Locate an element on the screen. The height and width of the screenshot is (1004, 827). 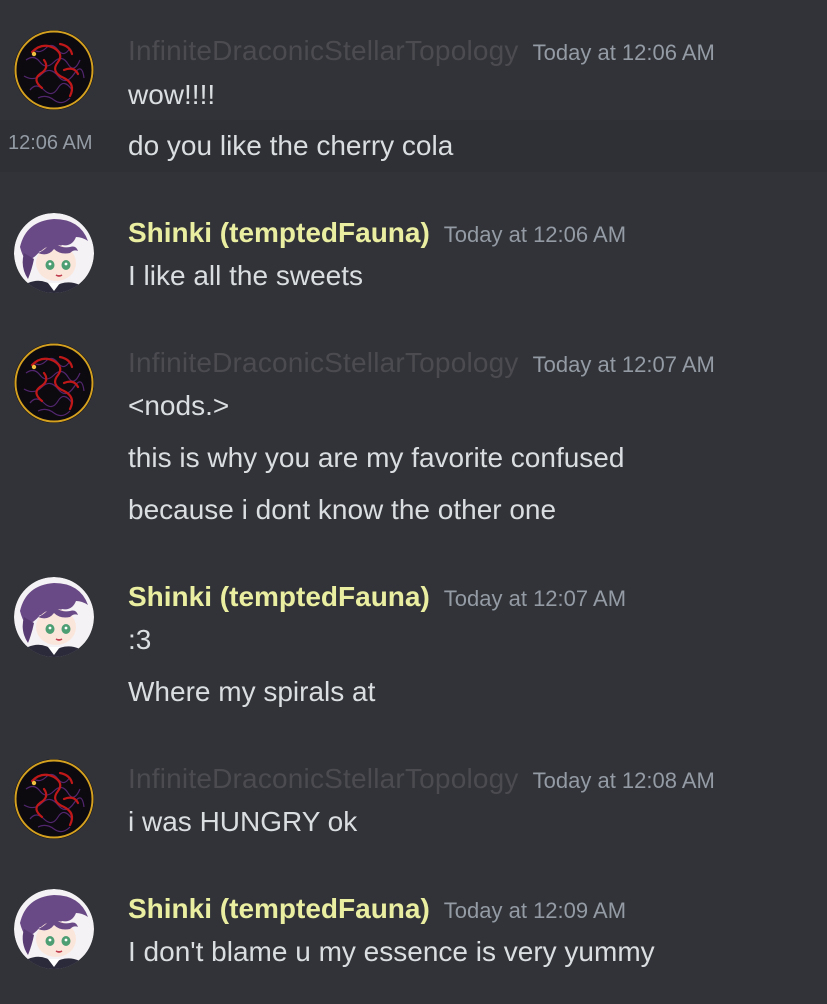
hover-timestamp: 12:06 AM is located at coordinates (50, 143).